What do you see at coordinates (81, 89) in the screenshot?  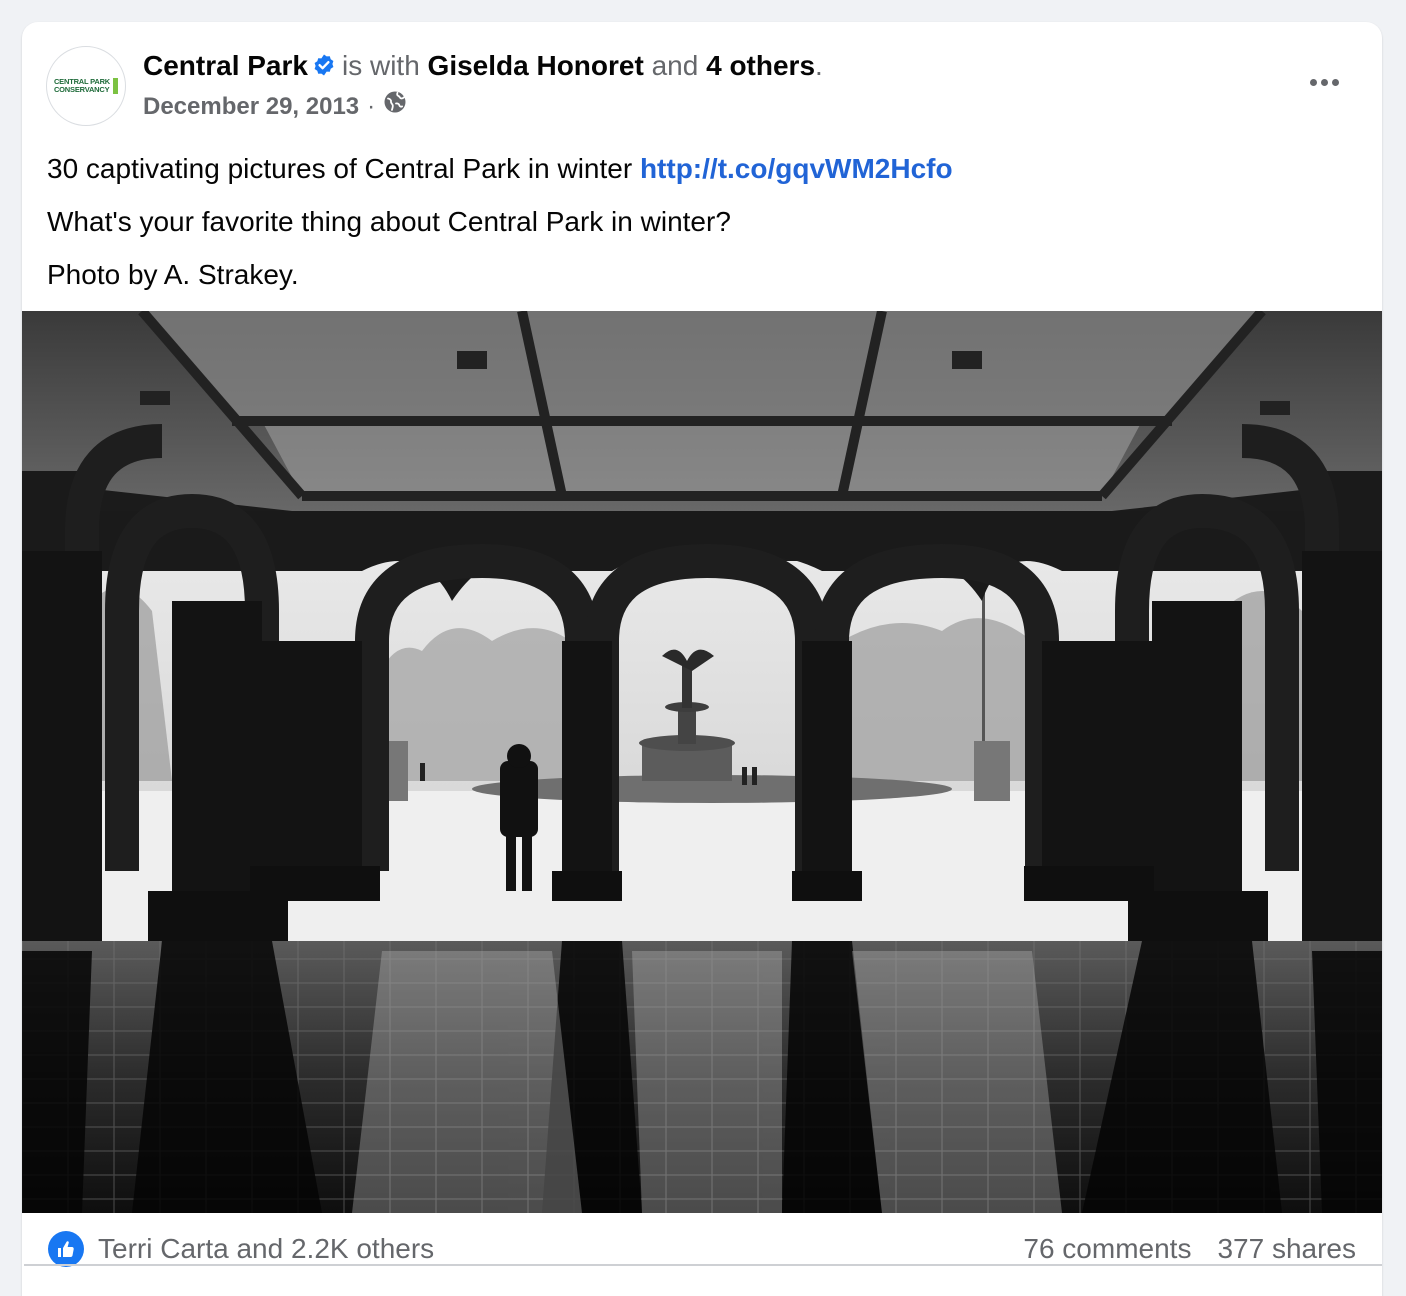 I see `logo-text-line2: CONSERVANCY` at bounding box center [81, 89].